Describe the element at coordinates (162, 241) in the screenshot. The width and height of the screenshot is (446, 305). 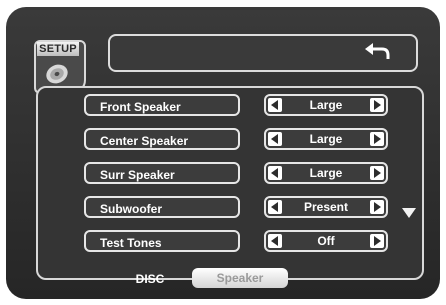
I see `setting-label-test-tones: Test Tones` at that location.